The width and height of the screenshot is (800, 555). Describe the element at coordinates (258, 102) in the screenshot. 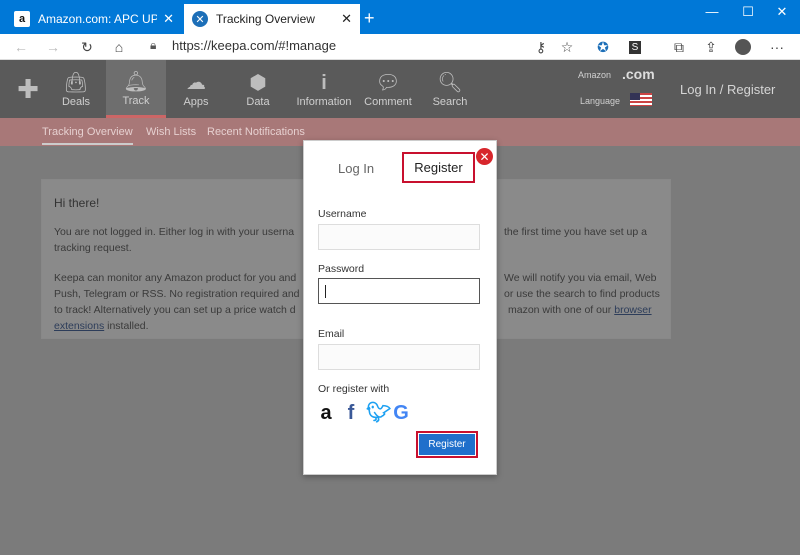

I see `nav-label: Data` at that location.